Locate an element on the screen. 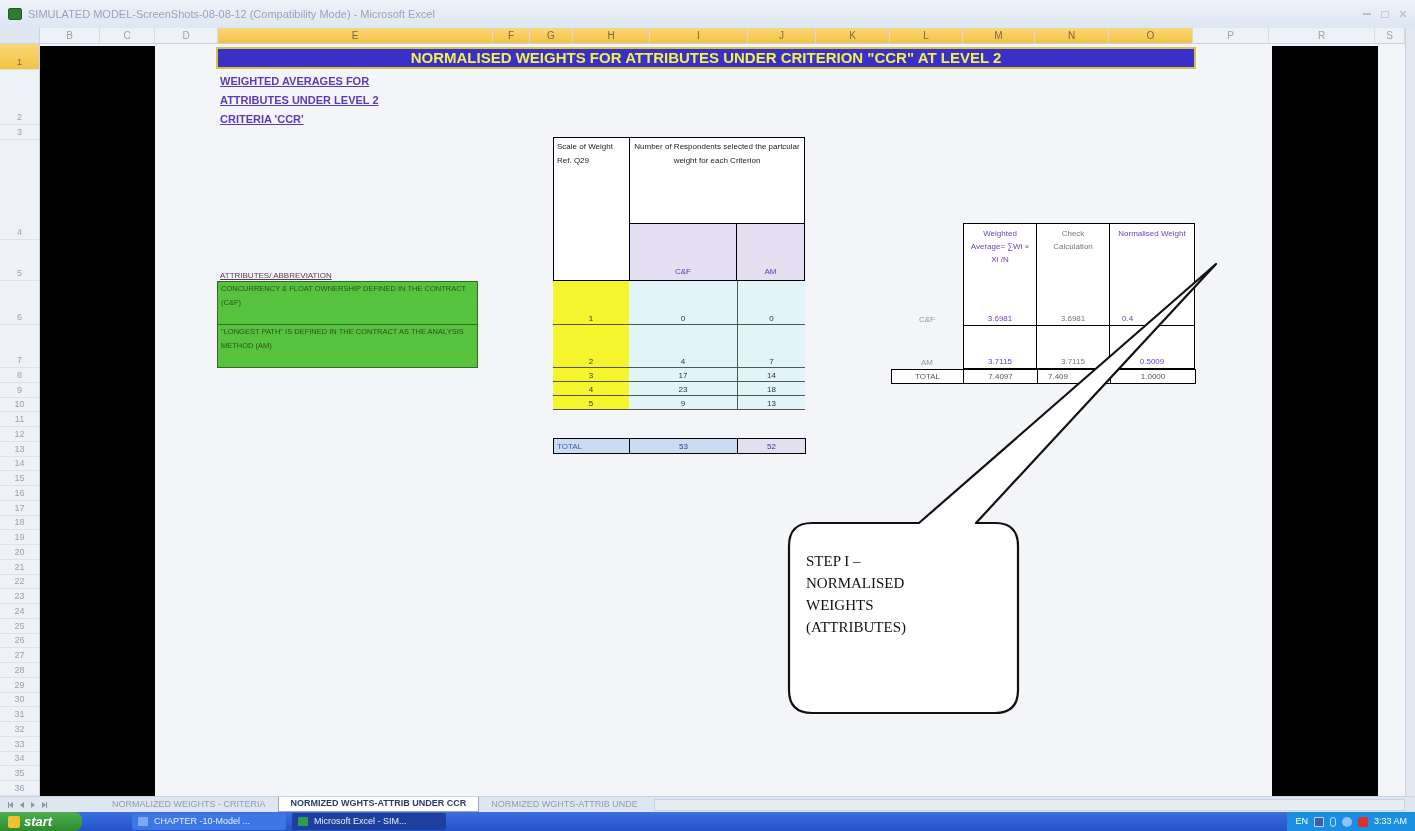 The width and height of the screenshot is (1415, 831). row-header: 24 is located at coordinates (19, 611).